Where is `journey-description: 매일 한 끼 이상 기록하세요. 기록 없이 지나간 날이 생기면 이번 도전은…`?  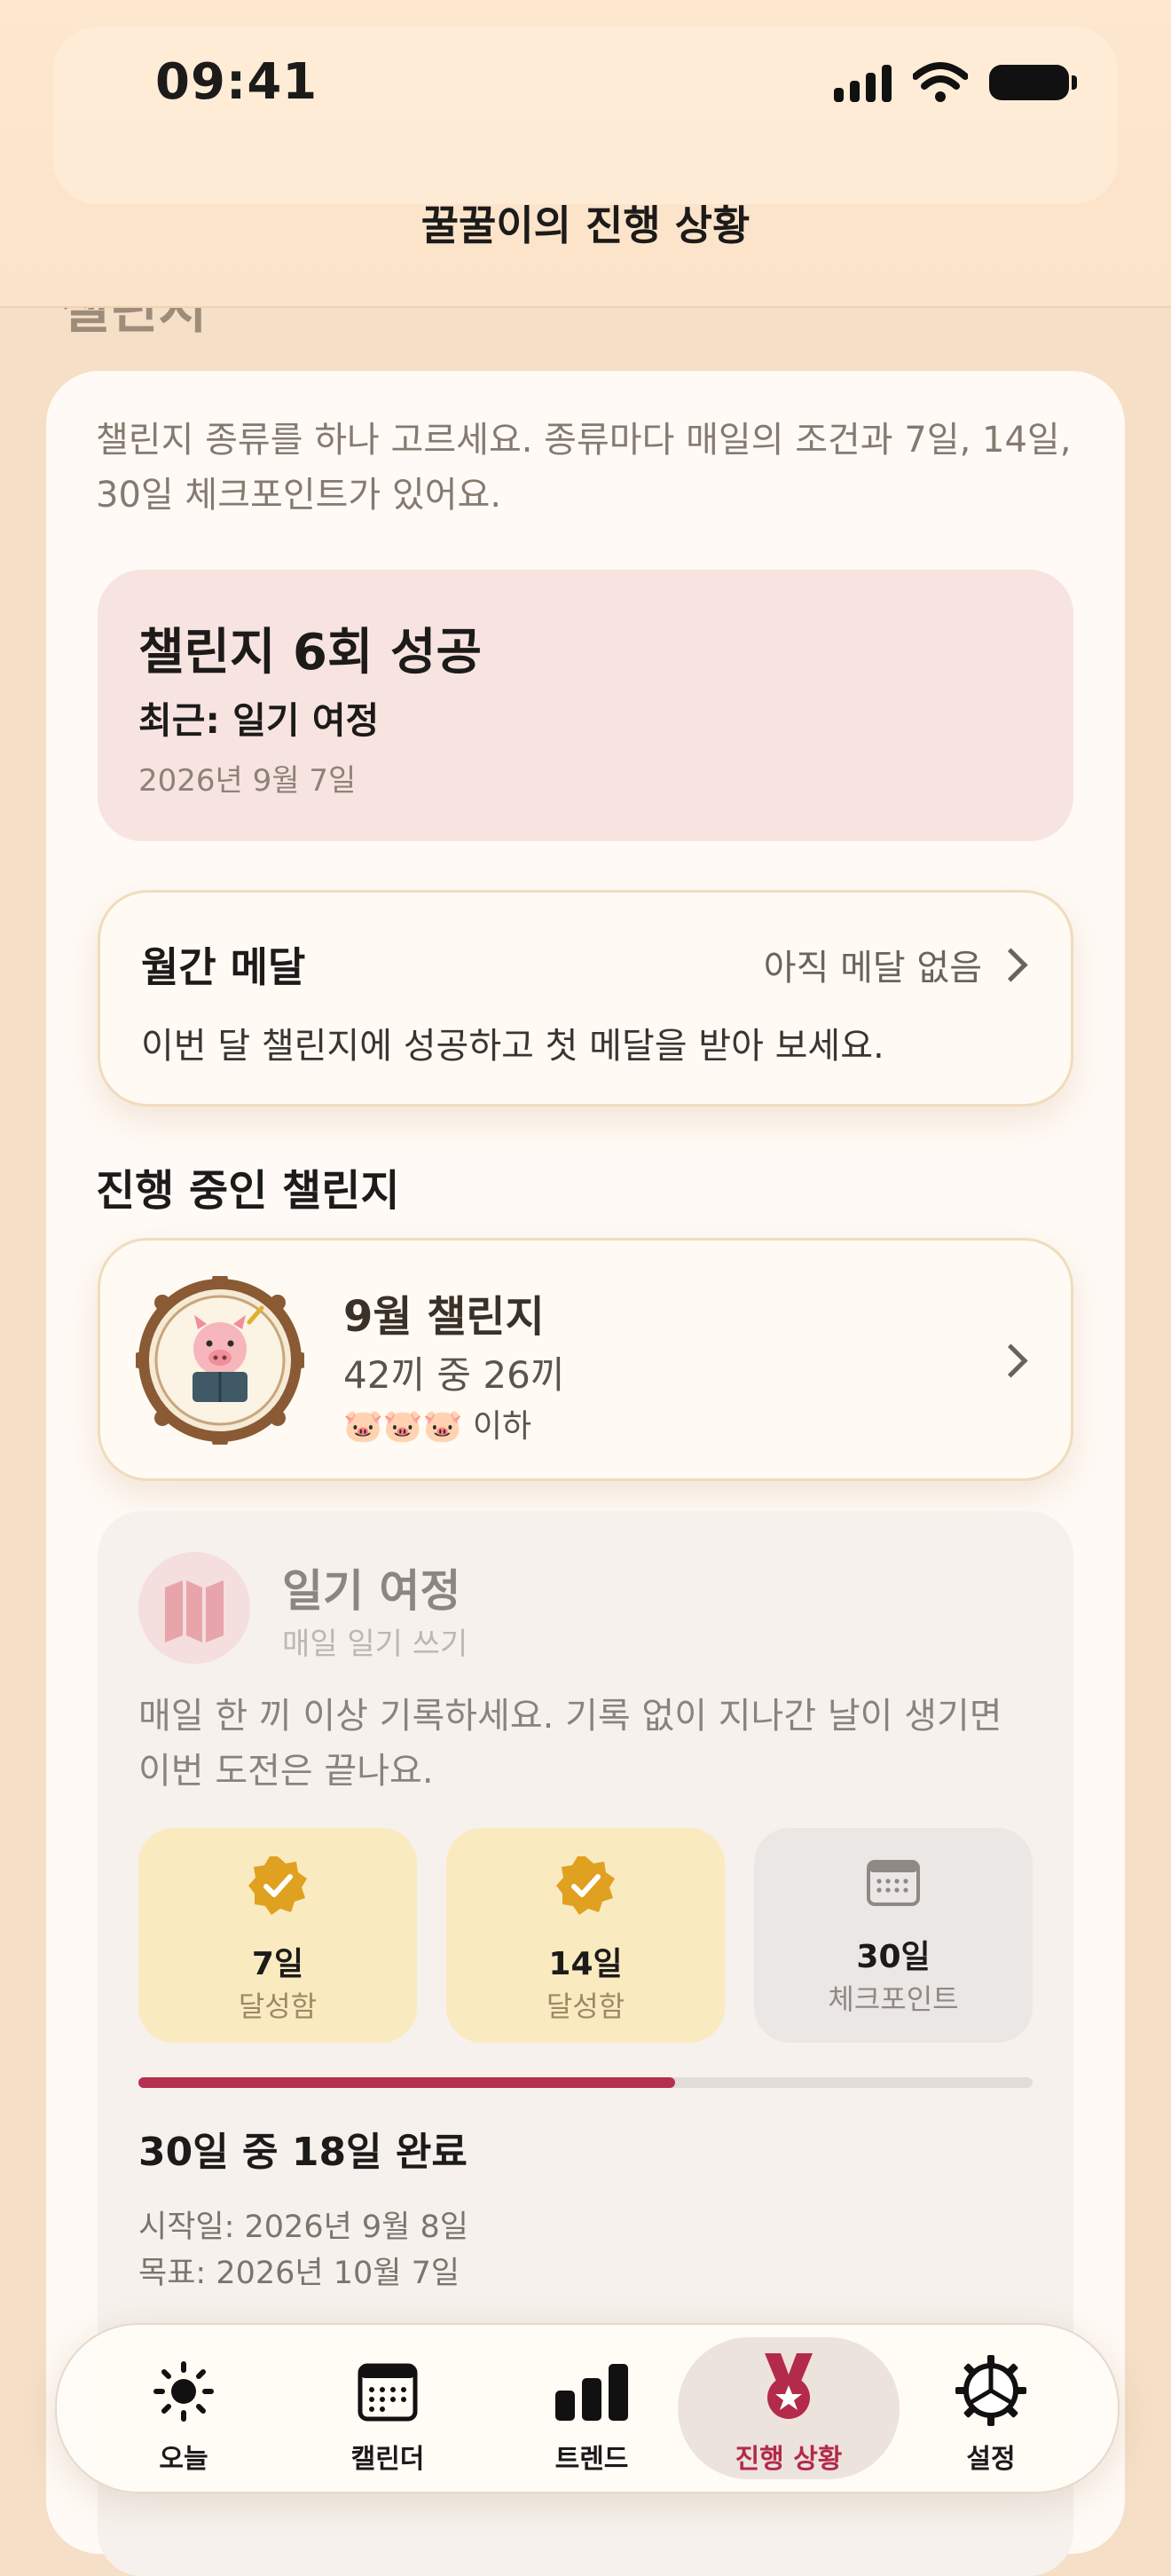
journey-description: 매일 한 끼 이상 기록하세요. 기록 없이 지나간 날이 생기면 이번 도전은… is located at coordinates (570, 1744).